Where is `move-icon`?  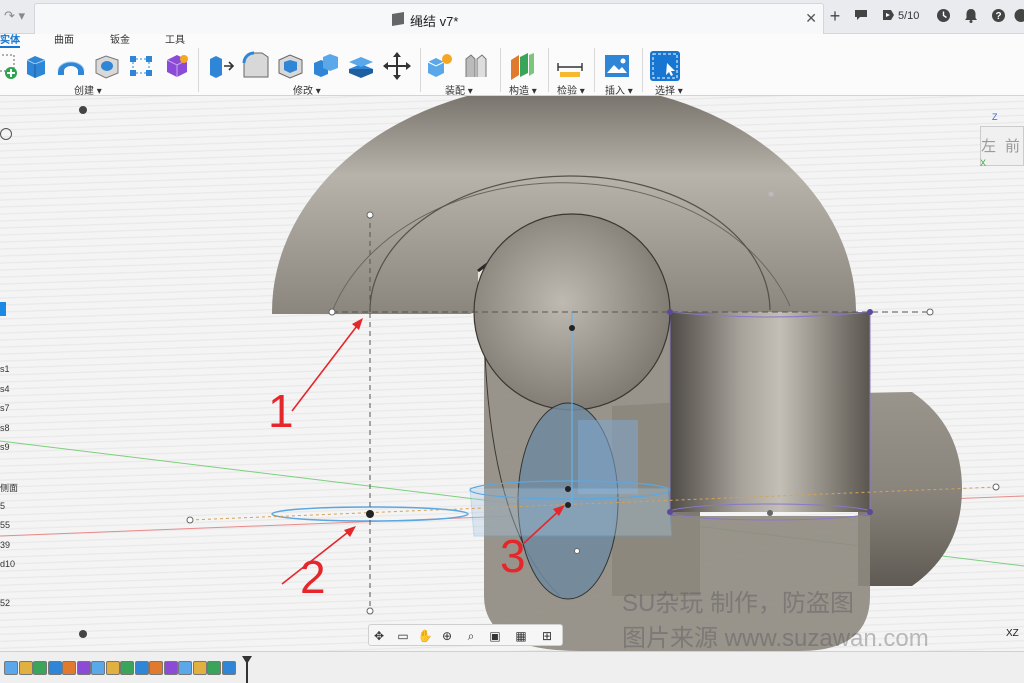
move-icon is located at coordinates (397, 66).